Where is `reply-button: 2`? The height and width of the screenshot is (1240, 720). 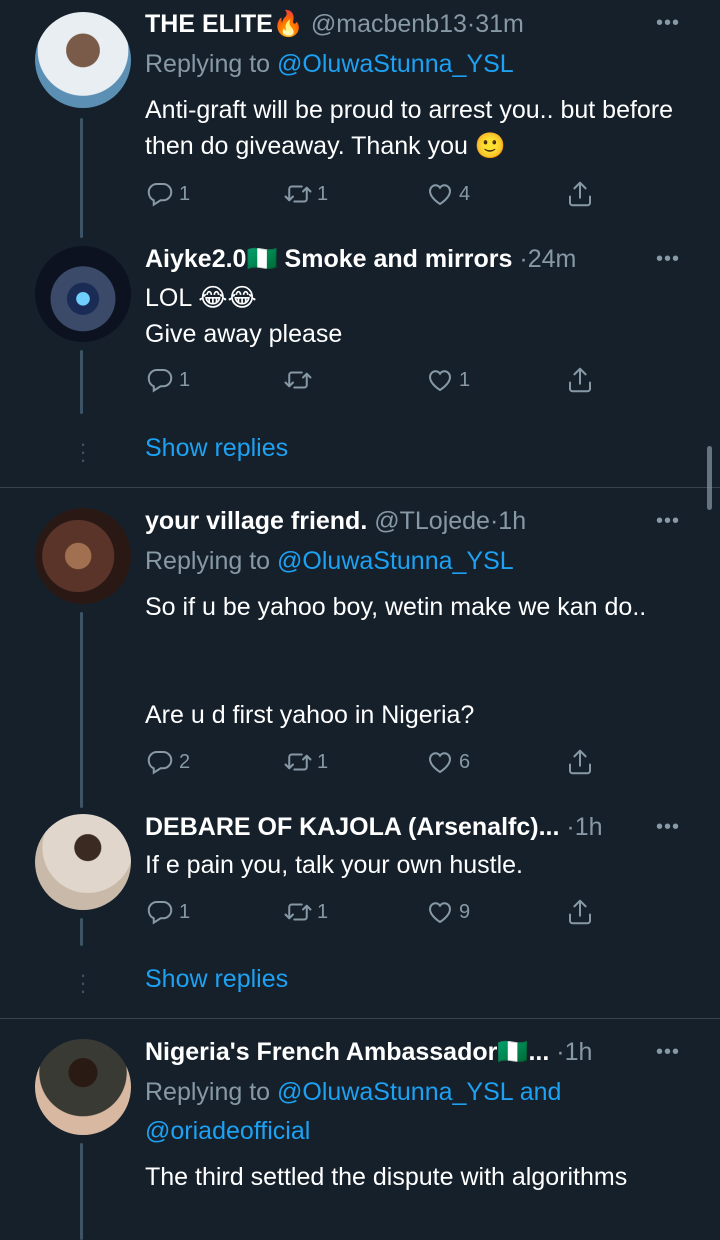 reply-button: 2 is located at coordinates (167, 762).